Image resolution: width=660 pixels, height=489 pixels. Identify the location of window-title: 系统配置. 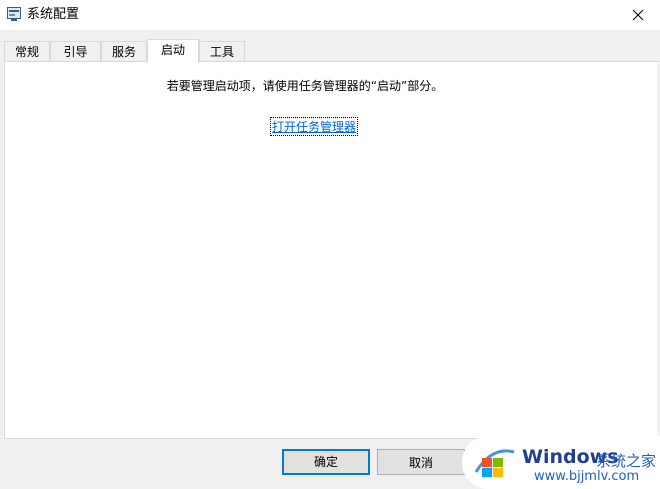
(53, 14).